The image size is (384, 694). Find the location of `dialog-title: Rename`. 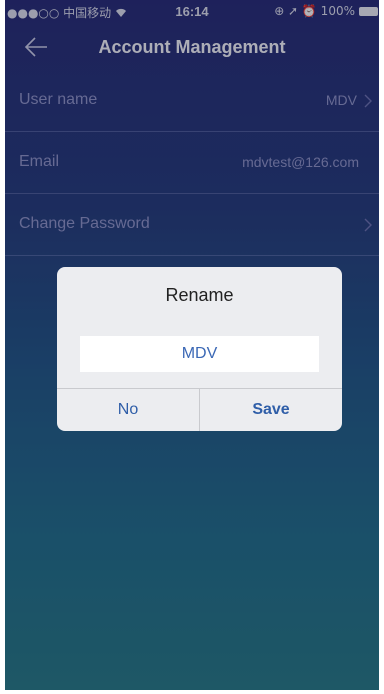

dialog-title: Rename is located at coordinates (199, 295).